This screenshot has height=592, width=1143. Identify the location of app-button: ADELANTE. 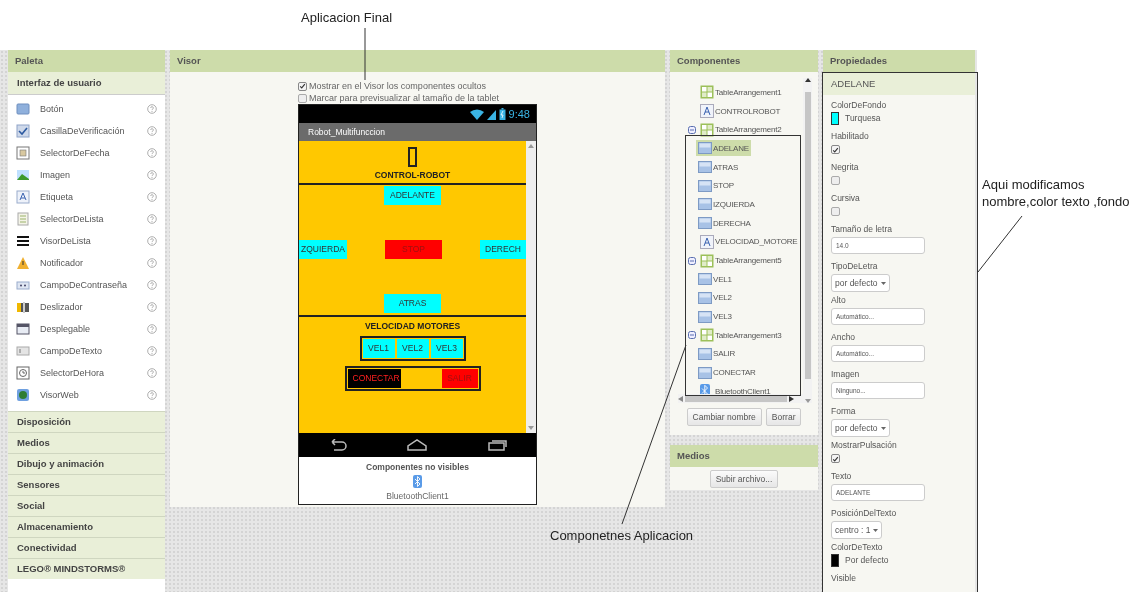
(412, 195).